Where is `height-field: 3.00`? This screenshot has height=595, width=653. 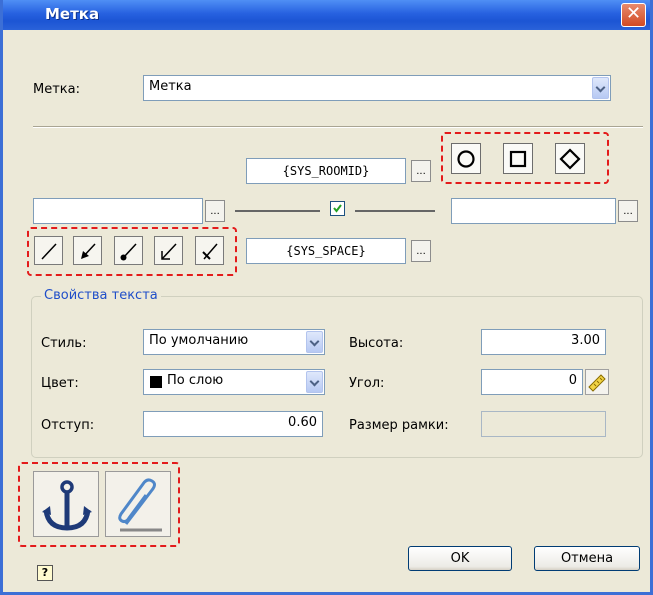 height-field: 3.00 is located at coordinates (543, 342).